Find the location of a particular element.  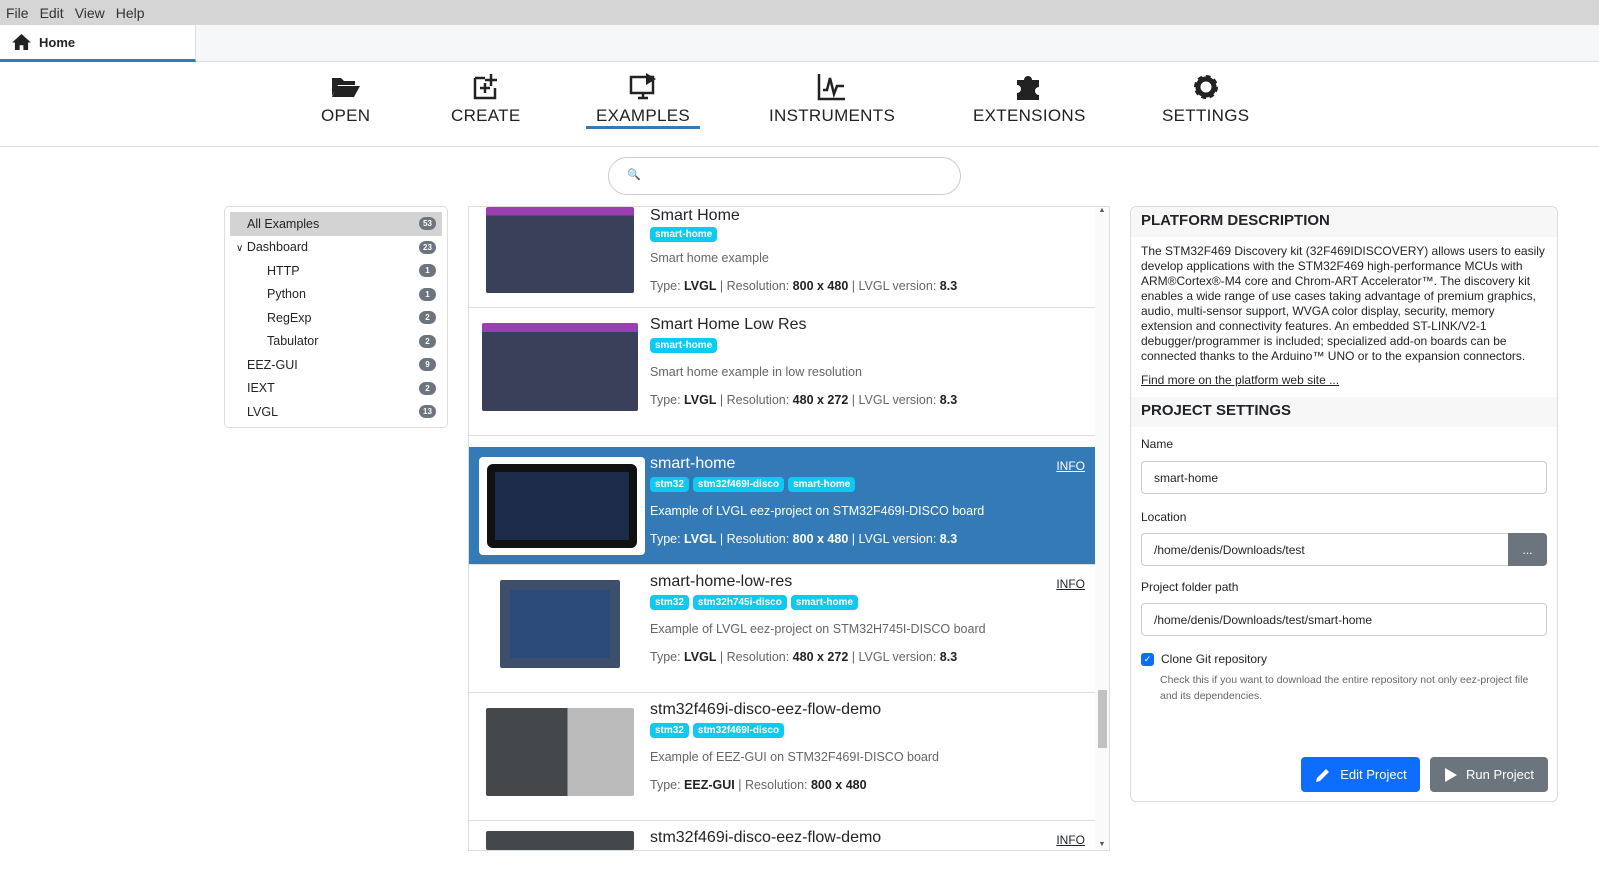

tab-bar: Home is located at coordinates (799, 43).